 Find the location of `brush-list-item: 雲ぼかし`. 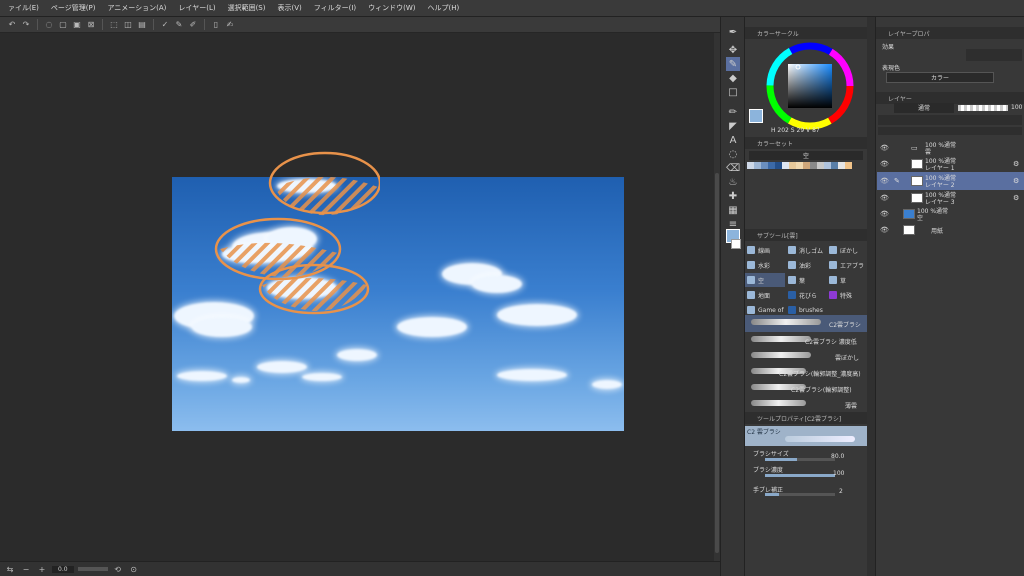

brush-list-item: 雲ぼかし is located at coordinates (806, 356).